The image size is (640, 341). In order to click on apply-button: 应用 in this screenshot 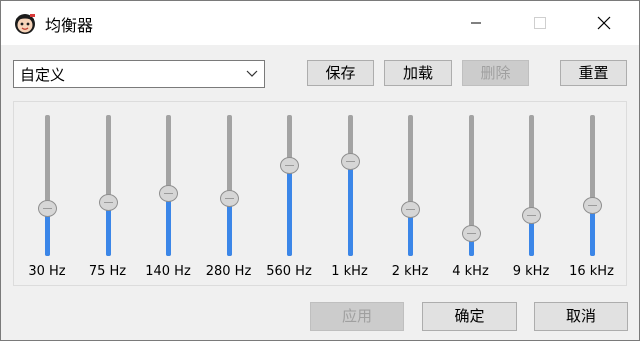, I will do `click(357, 316)`.